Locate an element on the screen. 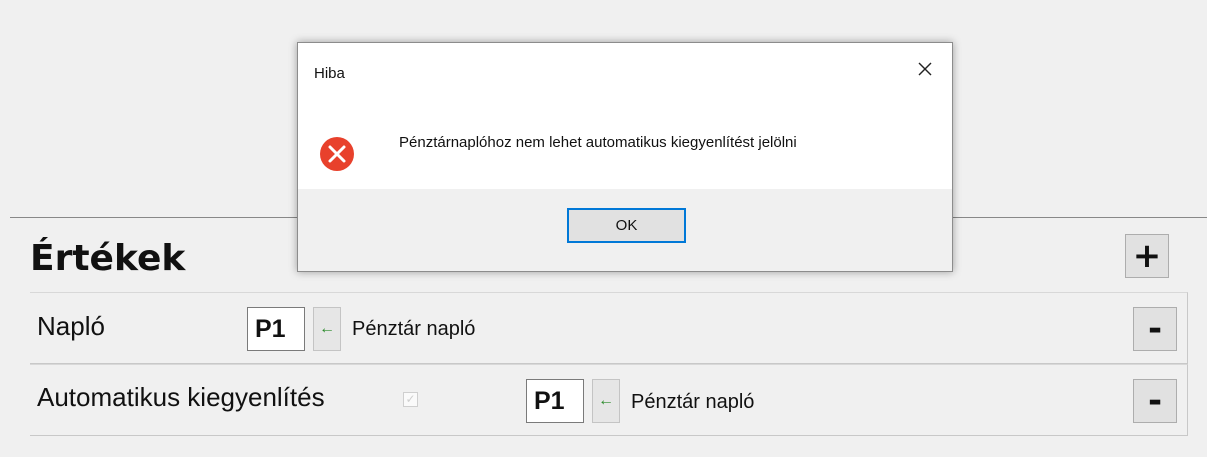  row-label: Automatikus kiegyenlítés is located at coordinates (181, 397).